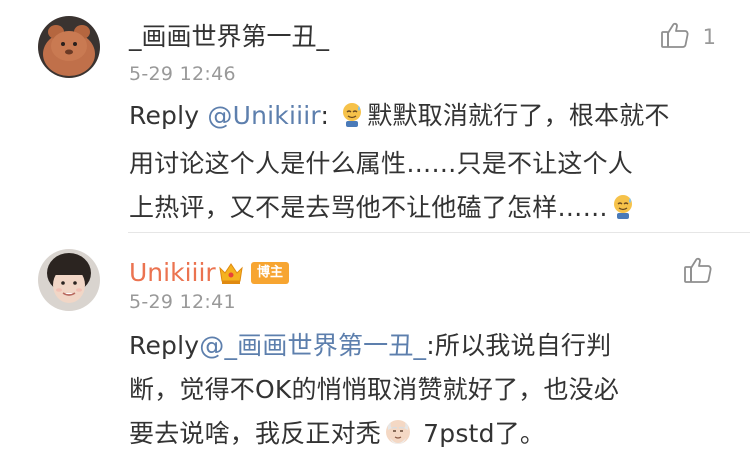 This screenshot has width=750, height=468. What do you see at coordinates (270, 273) in the screenshot?
I see `blogger-badge: 博主` at bounding box center [270, 273].